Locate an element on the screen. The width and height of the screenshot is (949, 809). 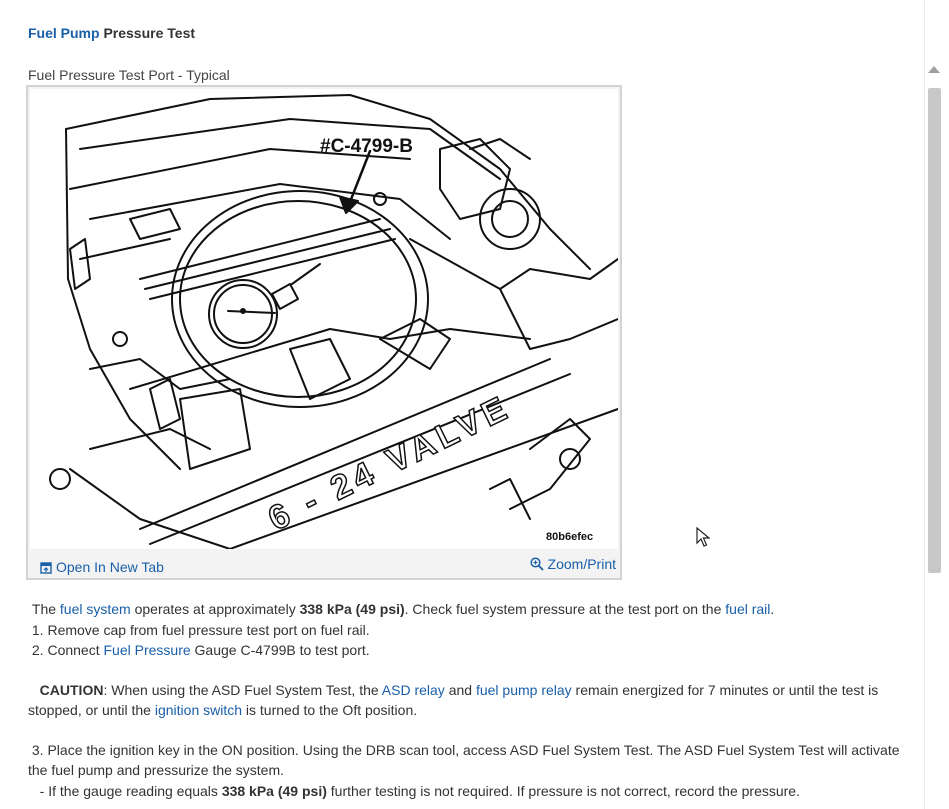
pressure-spec-2: 338 kPa (49 psi) is located at coordinates (274, 790).